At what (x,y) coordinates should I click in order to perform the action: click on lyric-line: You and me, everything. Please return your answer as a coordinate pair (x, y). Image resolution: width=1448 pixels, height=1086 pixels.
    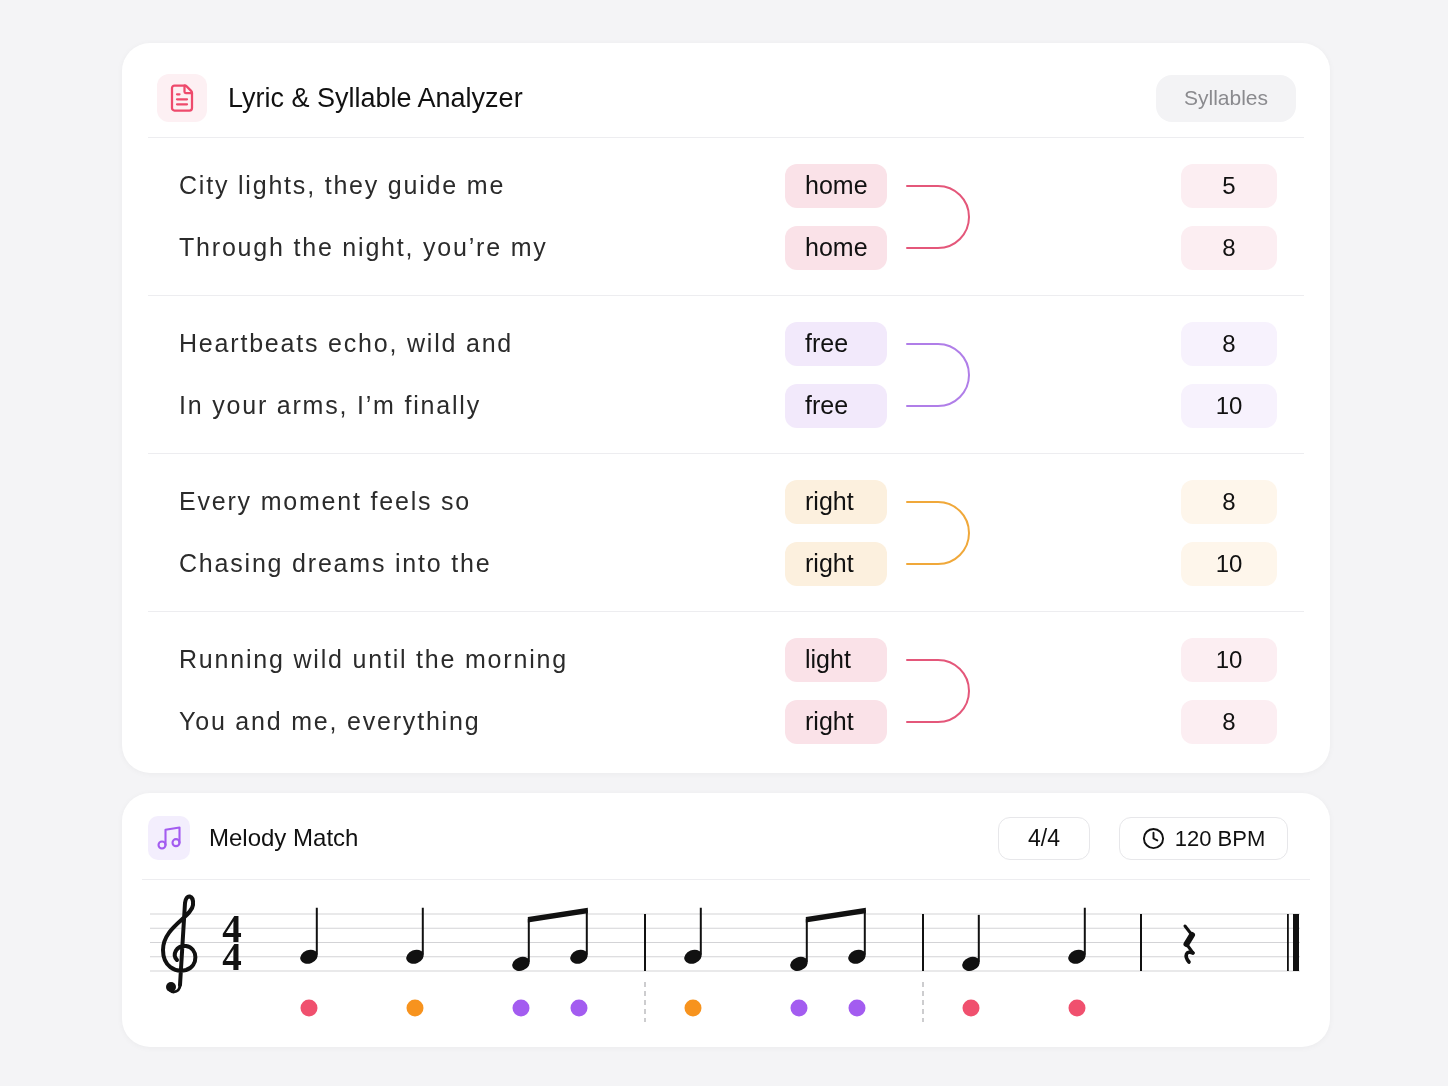
    Looking at the image, I should click on (330, 722).